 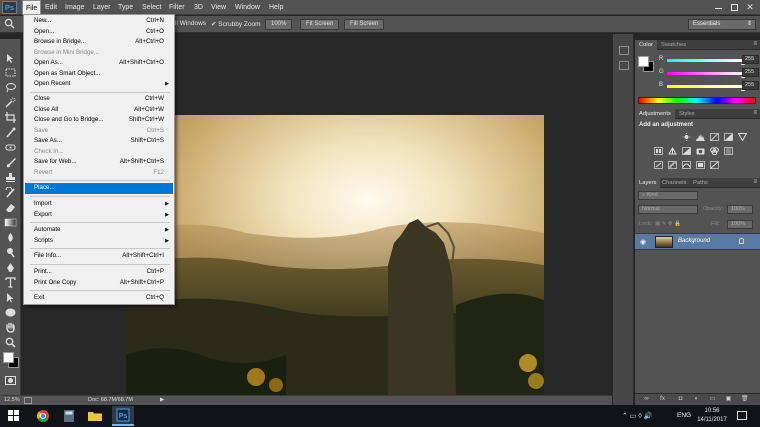 I want to click on menu-filter: Filter, so click(x=177, y=7).